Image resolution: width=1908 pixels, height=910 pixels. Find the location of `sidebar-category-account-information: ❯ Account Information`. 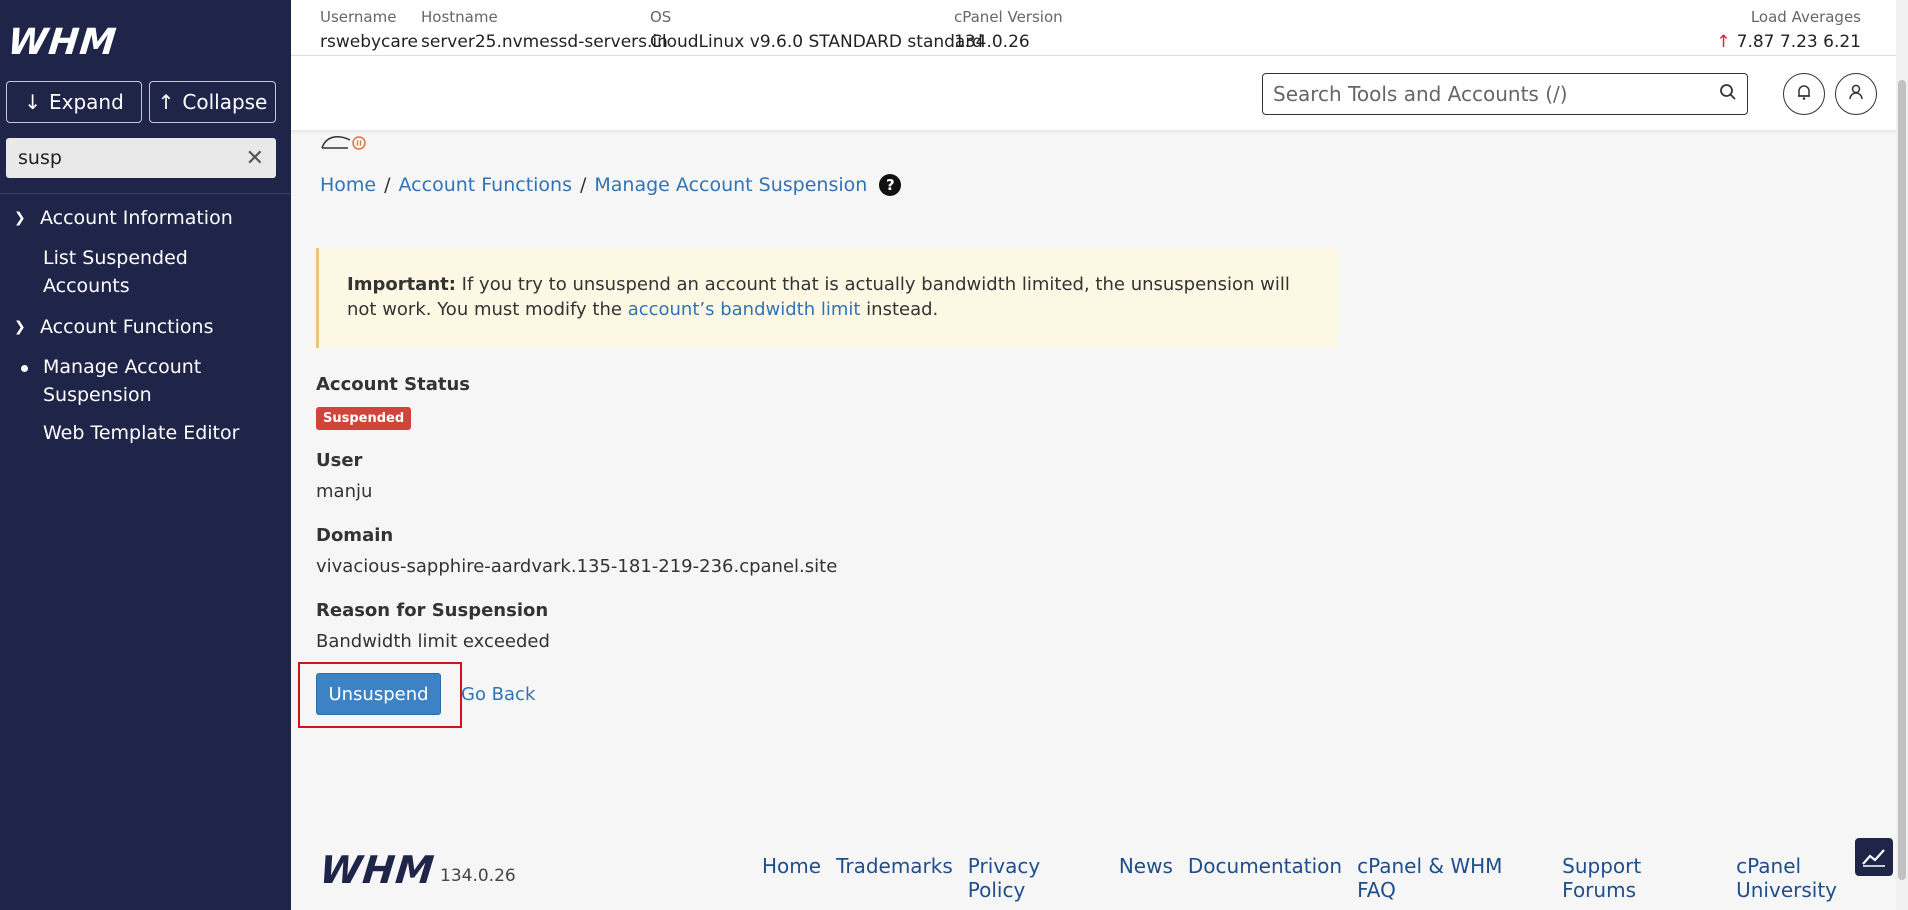

sidebar-category-account-information: ❯ Account Information is located at coordinates (123, 218).